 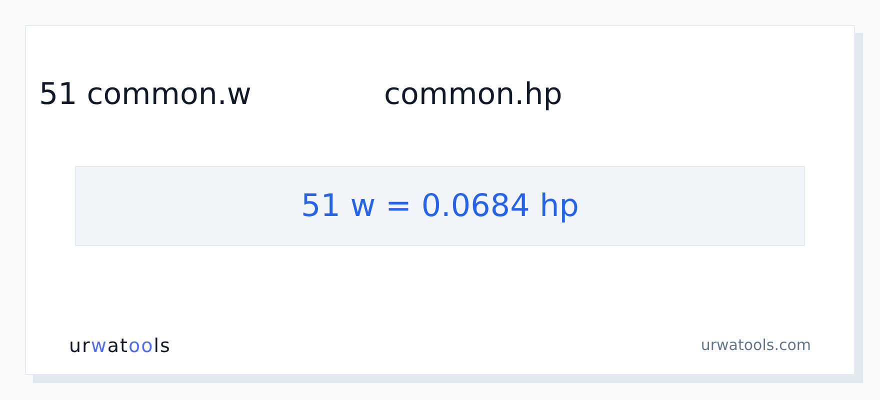 I want to click on conversion-result: 51 w = 0.0684 hp, so click(x=440, y=206).